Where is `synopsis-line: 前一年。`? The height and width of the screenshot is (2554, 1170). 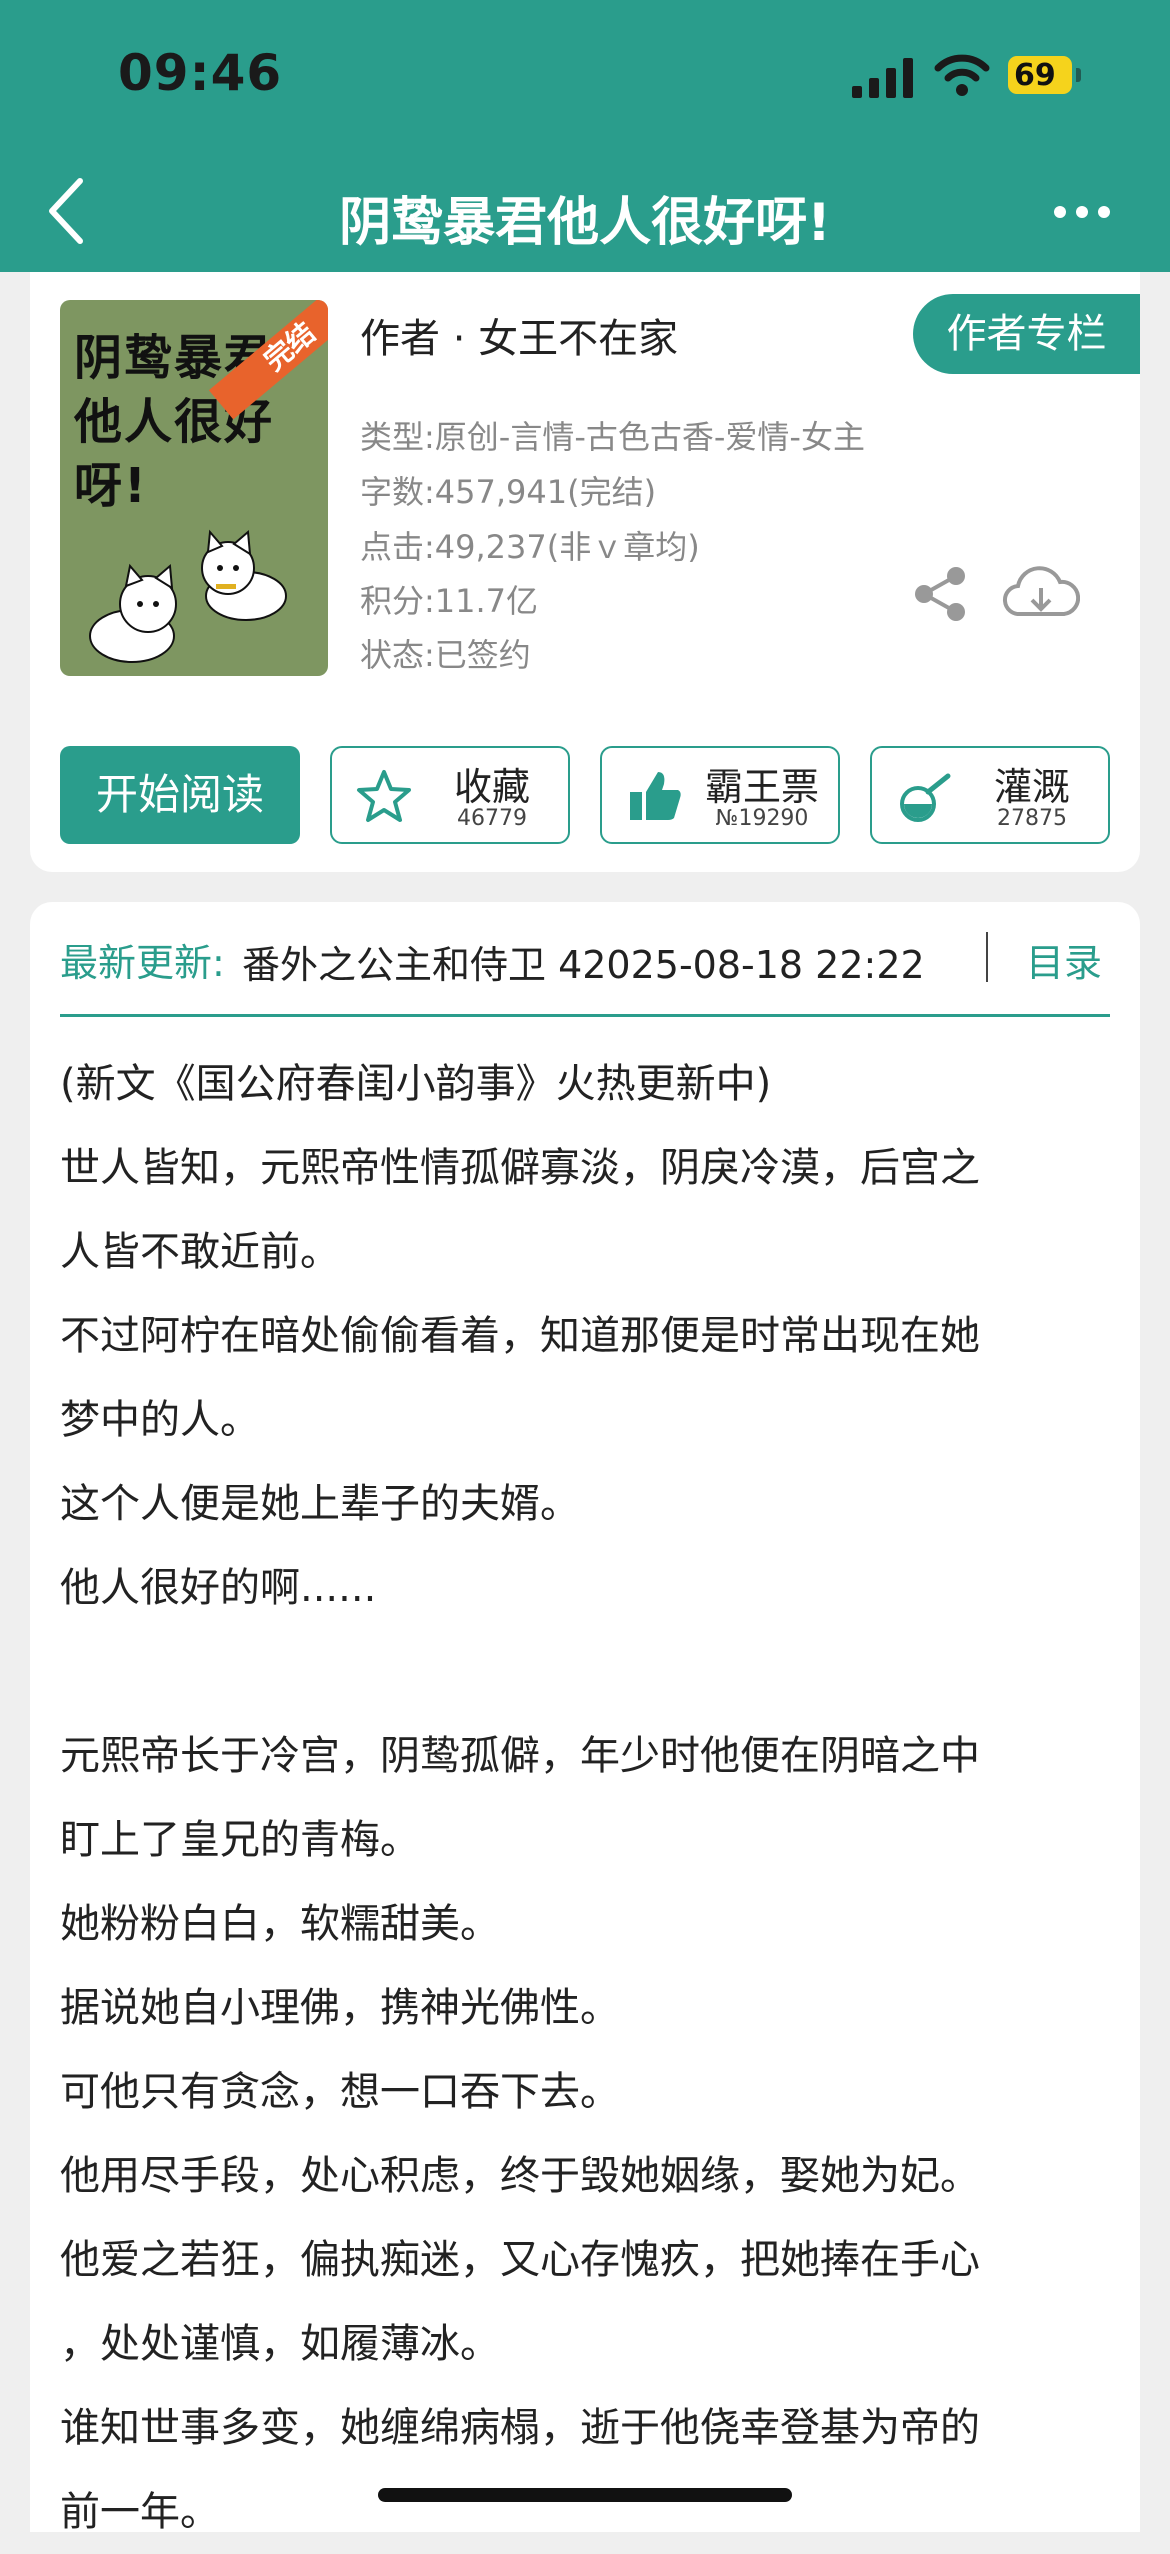
synopsis-line: 前一年。 is located at coordinates (140, 2512).